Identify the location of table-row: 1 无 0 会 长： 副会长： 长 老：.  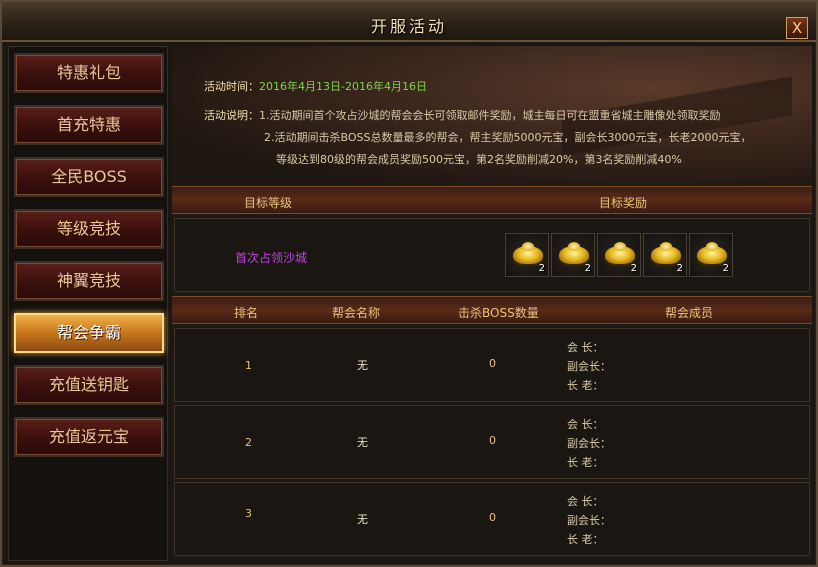
(492, 365).